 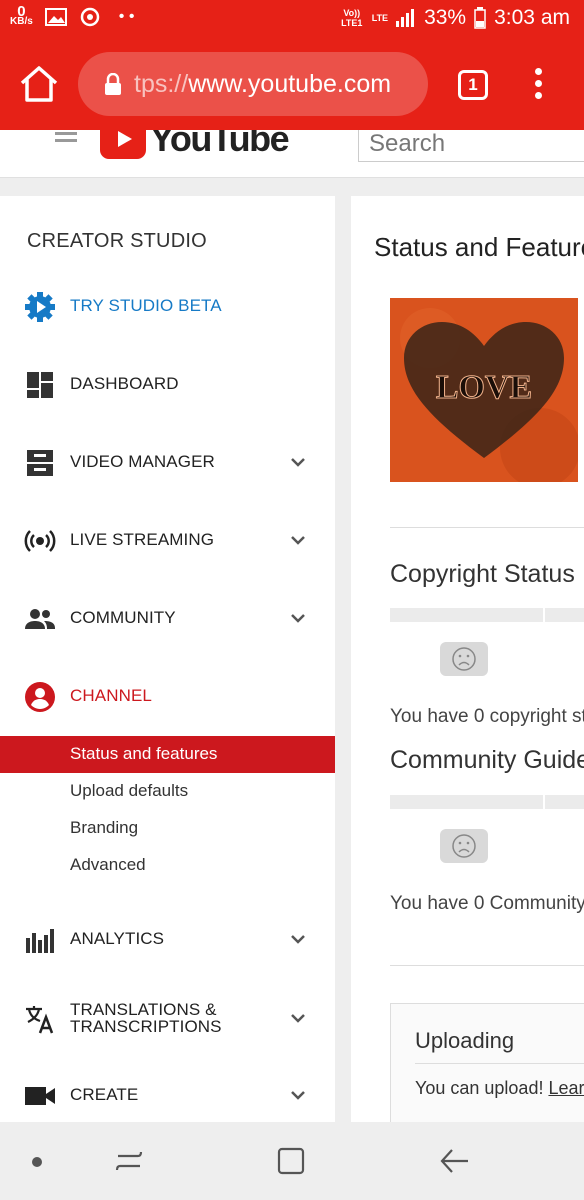 What do you see at coordinates (480, 18) in the screenshot?
I see `battery-icon` at bounding box center [480, 18].